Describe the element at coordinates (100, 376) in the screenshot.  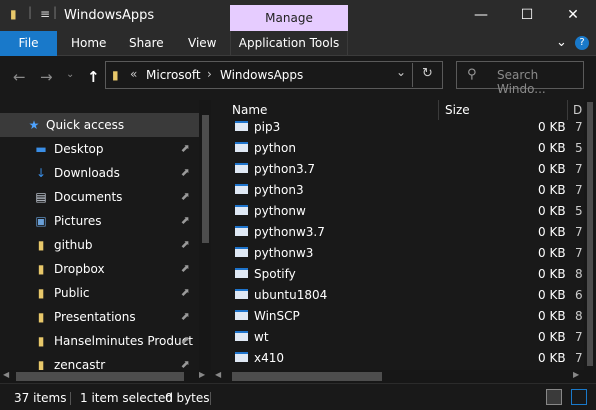
I see `sidebar-horizontal-thumb` at that location.